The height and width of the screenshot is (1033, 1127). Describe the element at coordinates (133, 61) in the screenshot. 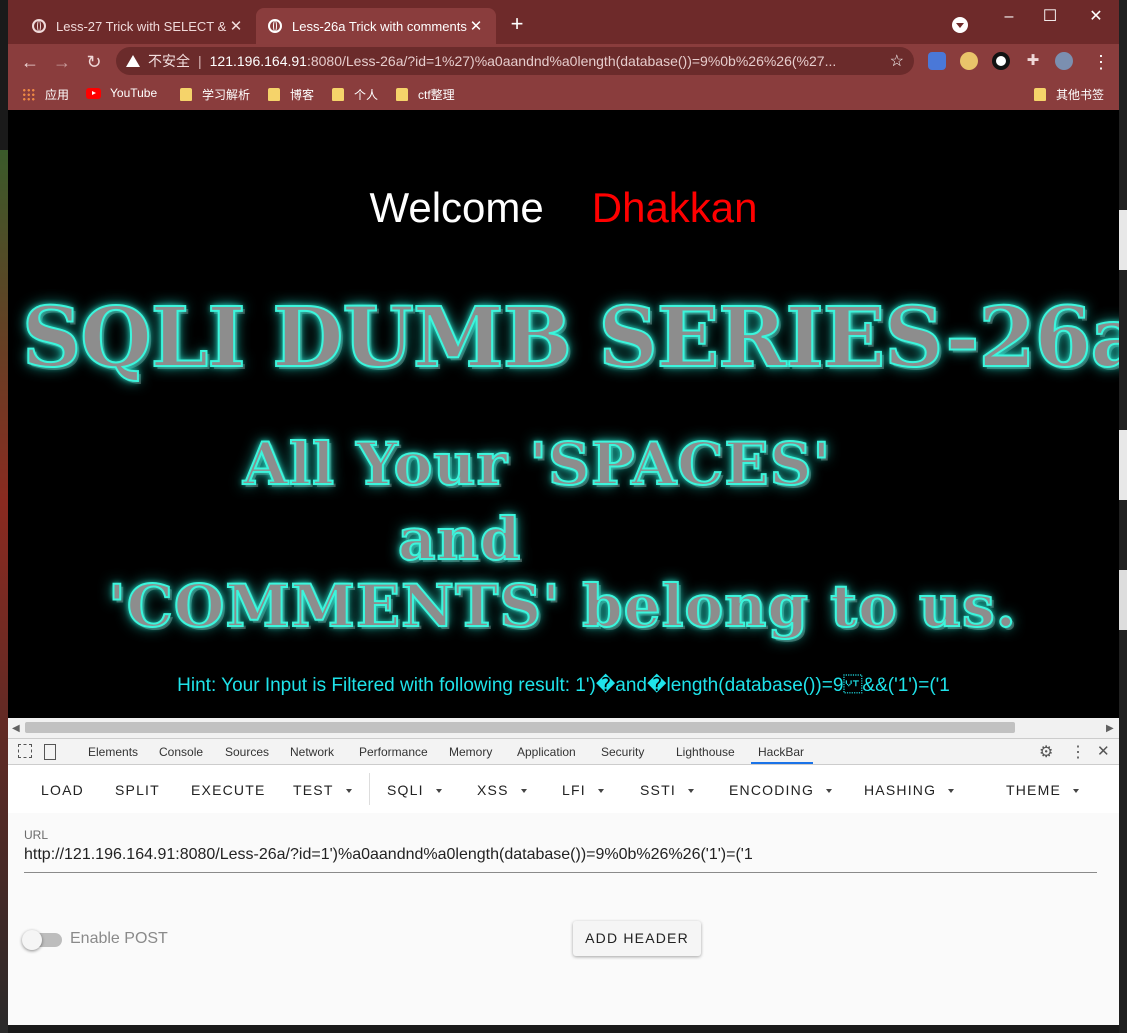

I see `warning-icon` at that location.